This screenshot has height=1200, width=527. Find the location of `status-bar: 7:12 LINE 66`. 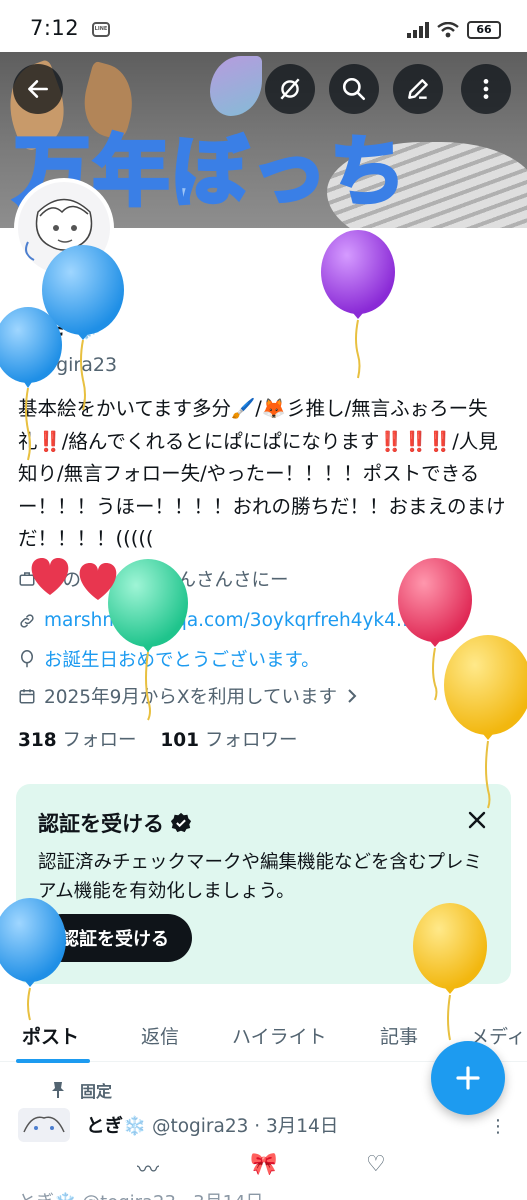

status-bar: 7:12 LINE 66 is located at coordinates (263, 26).